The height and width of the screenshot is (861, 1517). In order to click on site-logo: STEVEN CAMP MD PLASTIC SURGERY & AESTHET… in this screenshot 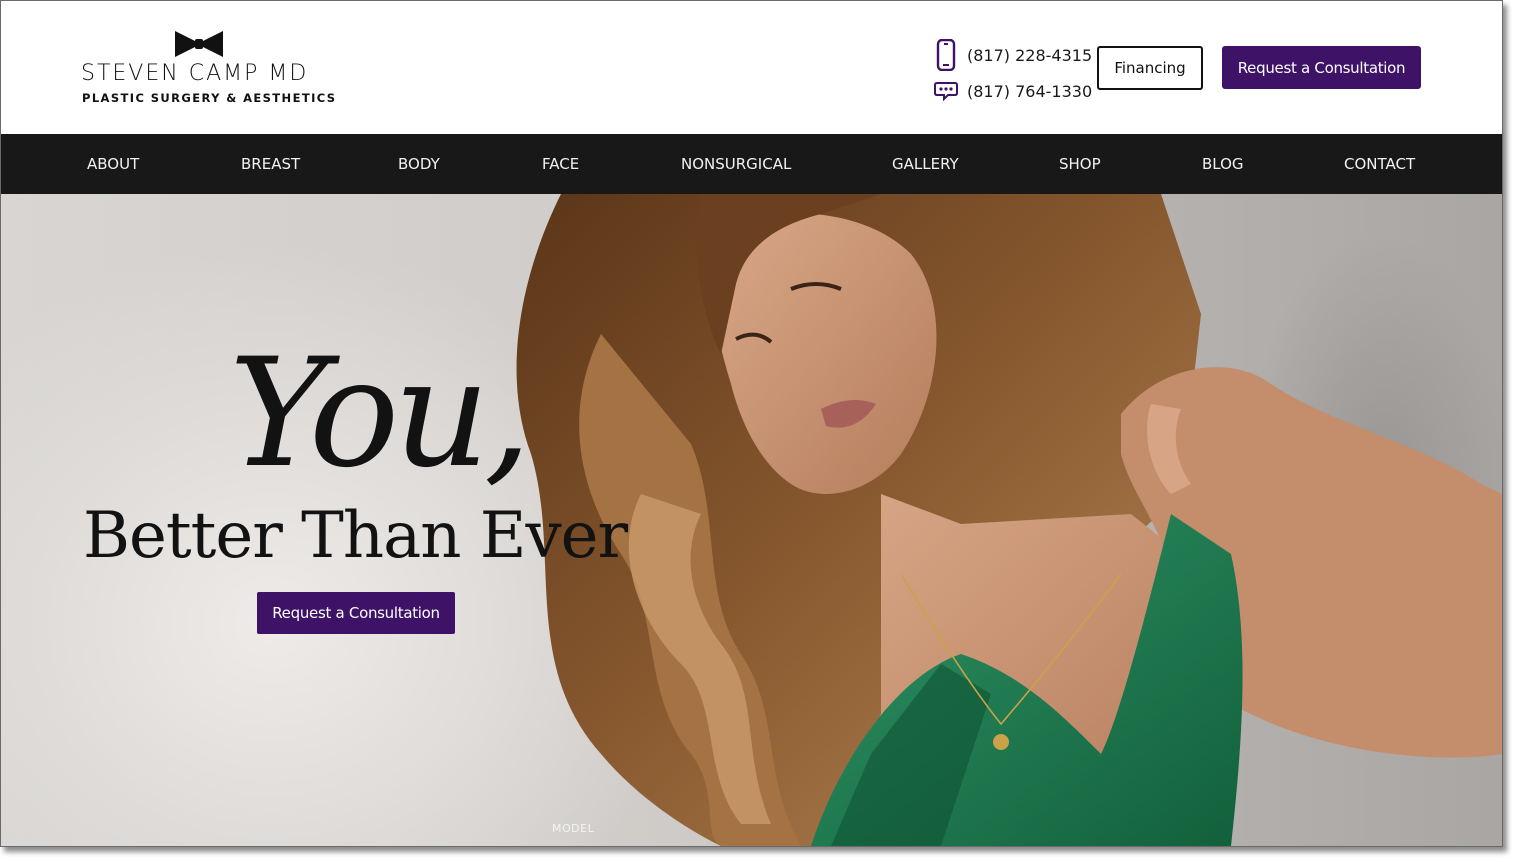, I will do `click(208, 72)`.